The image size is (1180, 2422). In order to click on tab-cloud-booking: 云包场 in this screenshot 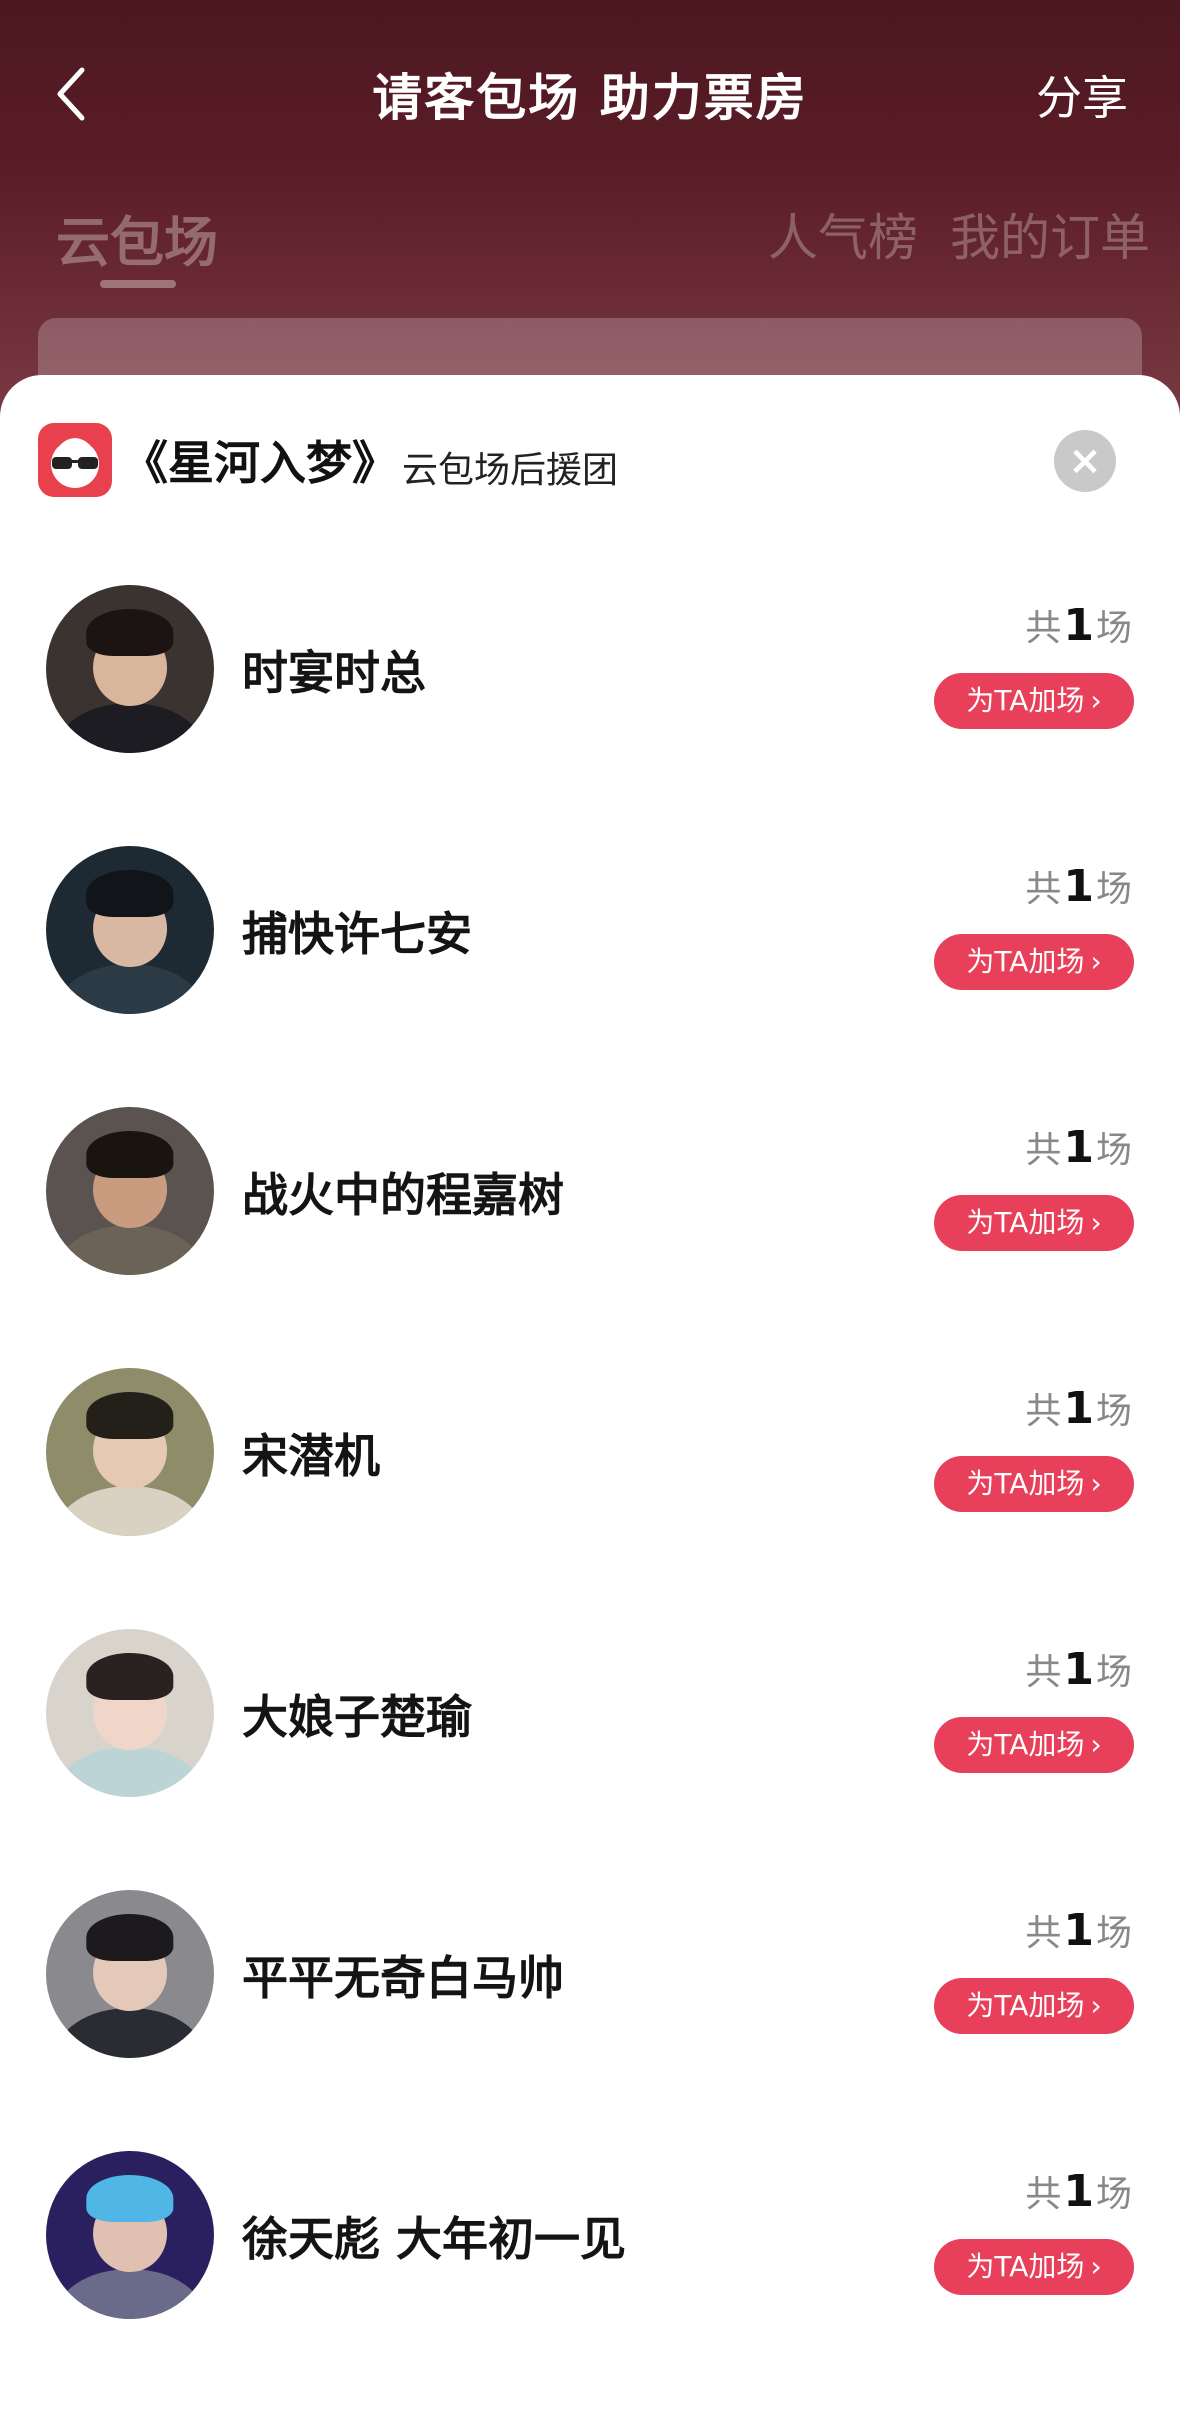, I will do `click(137, 237)`.